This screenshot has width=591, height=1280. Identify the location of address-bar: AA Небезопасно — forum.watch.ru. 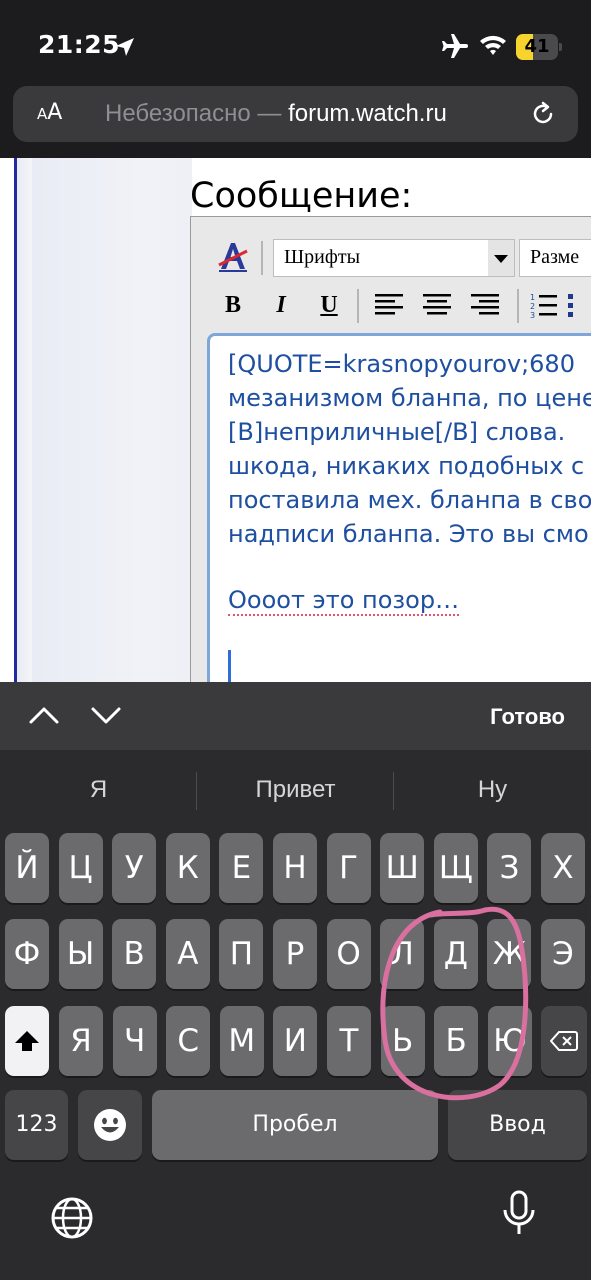
(295, 114).